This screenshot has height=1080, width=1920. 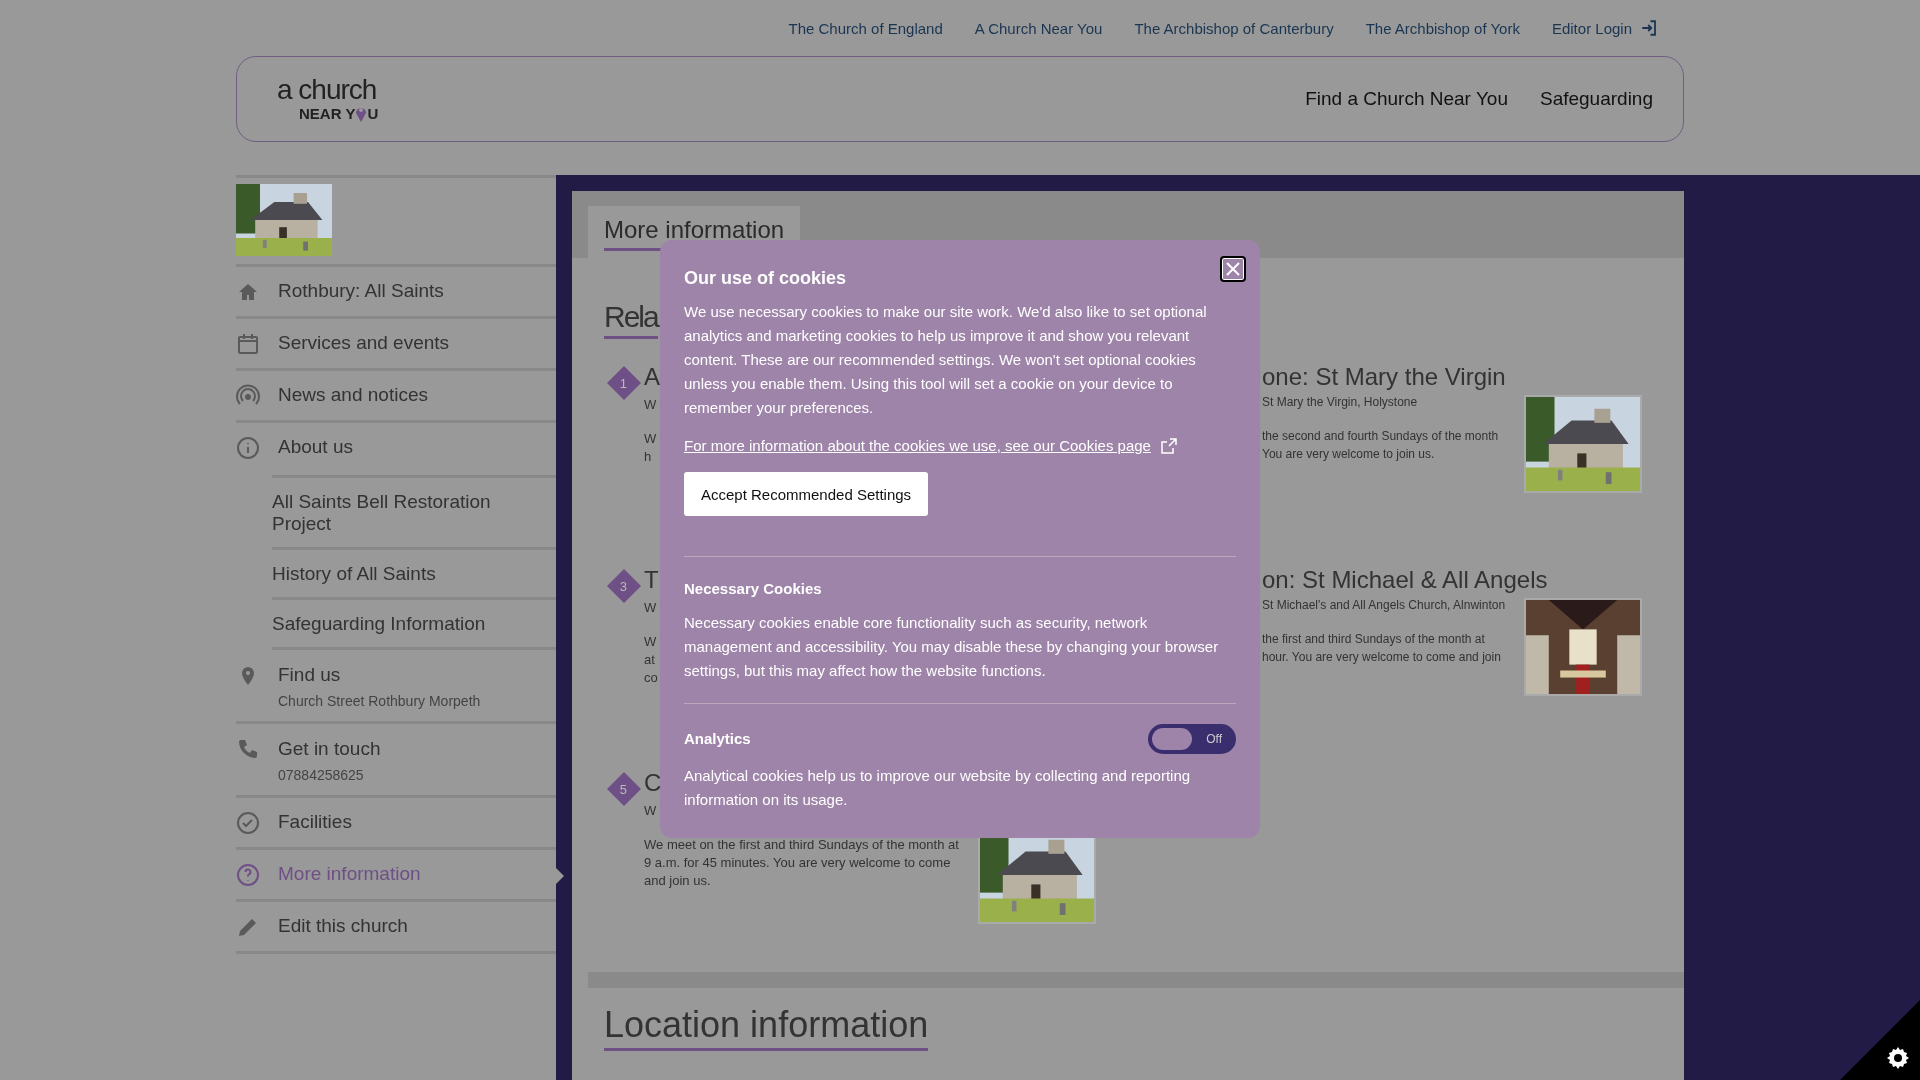 I want to click on cookie-settings-button, so click(x=1880, y=1040).